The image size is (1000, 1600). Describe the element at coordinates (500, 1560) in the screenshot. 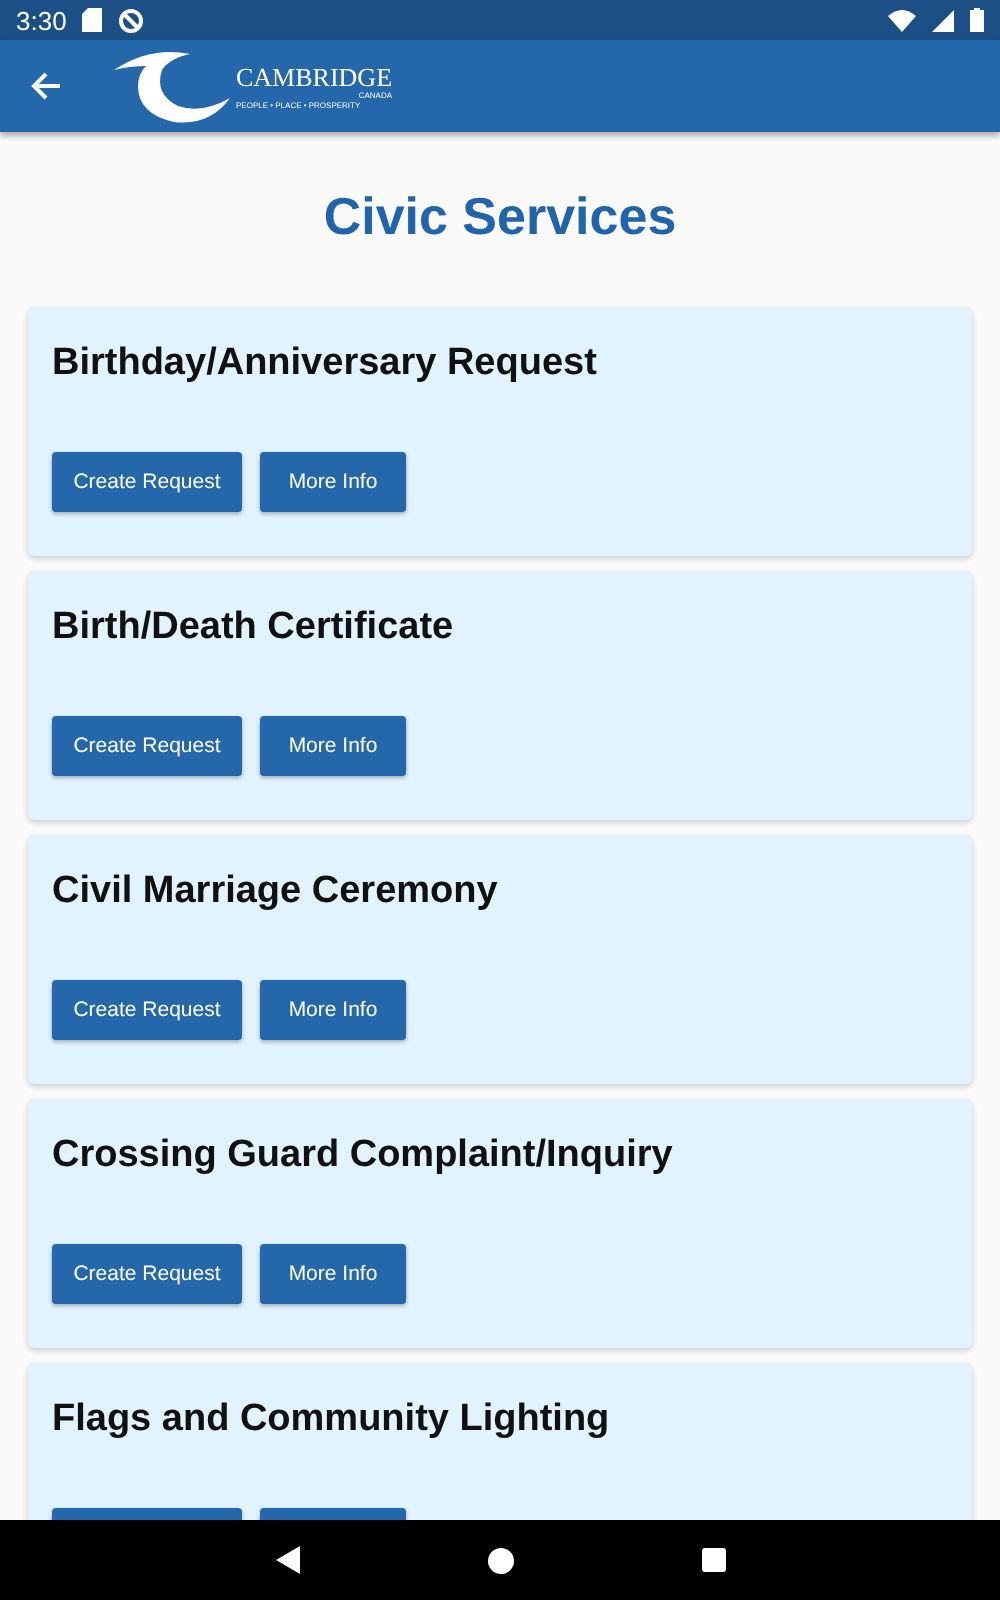

I see `home-nav-icon` at that location.